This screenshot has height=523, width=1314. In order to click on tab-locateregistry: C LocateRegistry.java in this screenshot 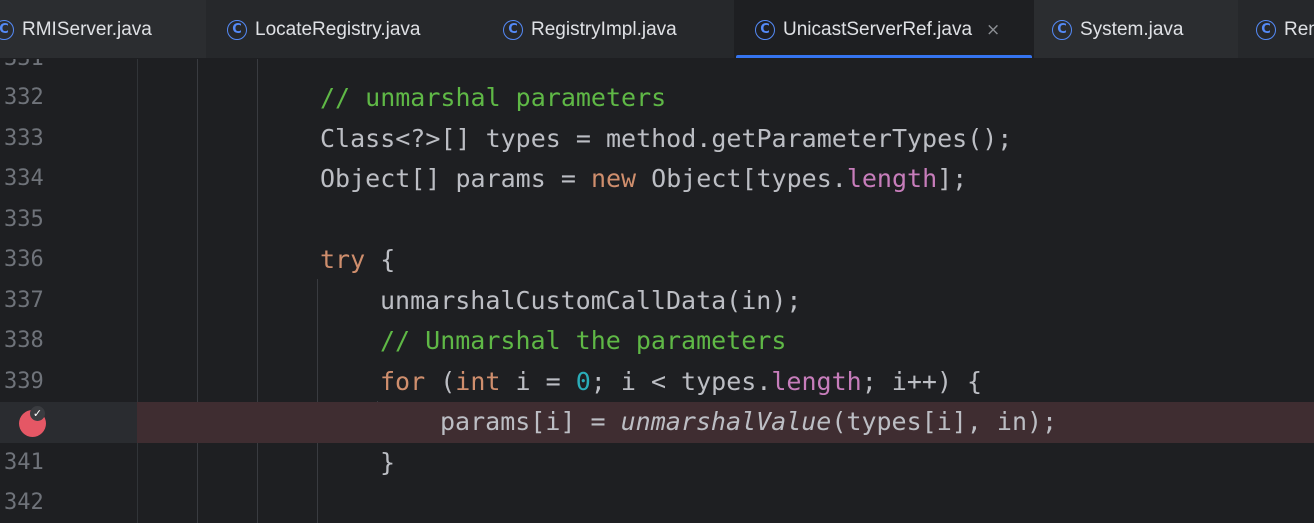, I will do `click(344, 29)`.